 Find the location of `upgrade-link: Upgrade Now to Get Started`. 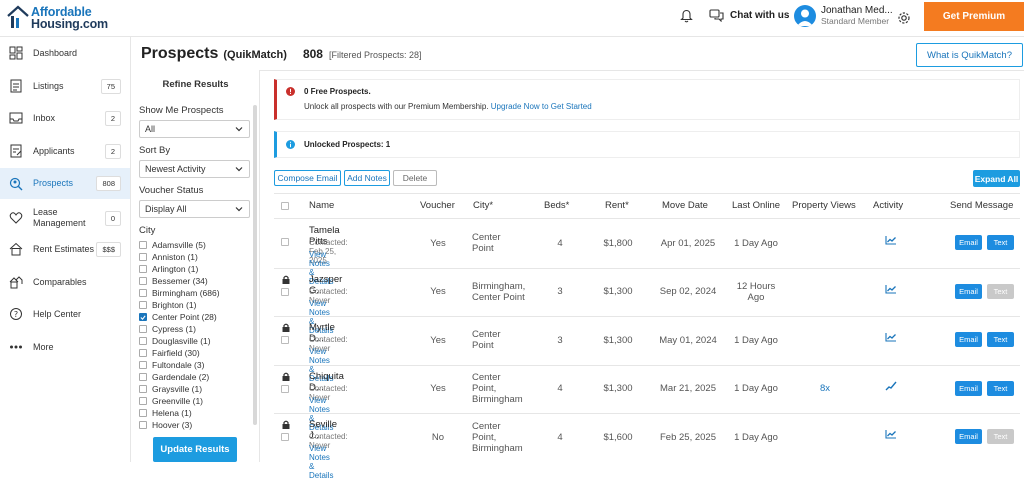

upgrade-link: Upgrade Now to Get Started is located at coordinates (541, 106).